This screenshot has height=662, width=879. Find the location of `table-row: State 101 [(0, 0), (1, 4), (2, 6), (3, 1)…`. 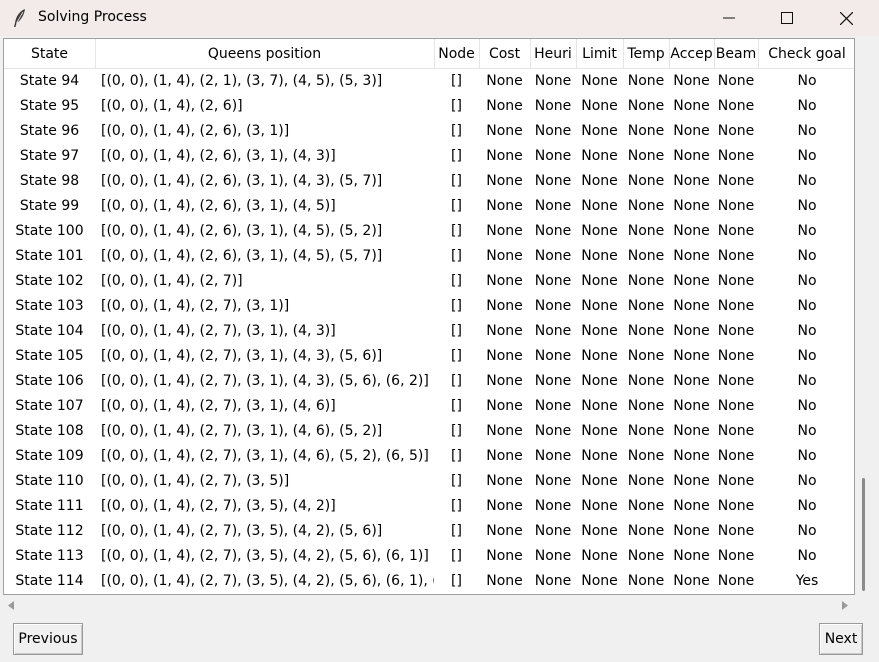

table-row: State 101 [(0, 0), (1, 4), (2, 6), (3, 1)… is located at coordinates (429, 255).